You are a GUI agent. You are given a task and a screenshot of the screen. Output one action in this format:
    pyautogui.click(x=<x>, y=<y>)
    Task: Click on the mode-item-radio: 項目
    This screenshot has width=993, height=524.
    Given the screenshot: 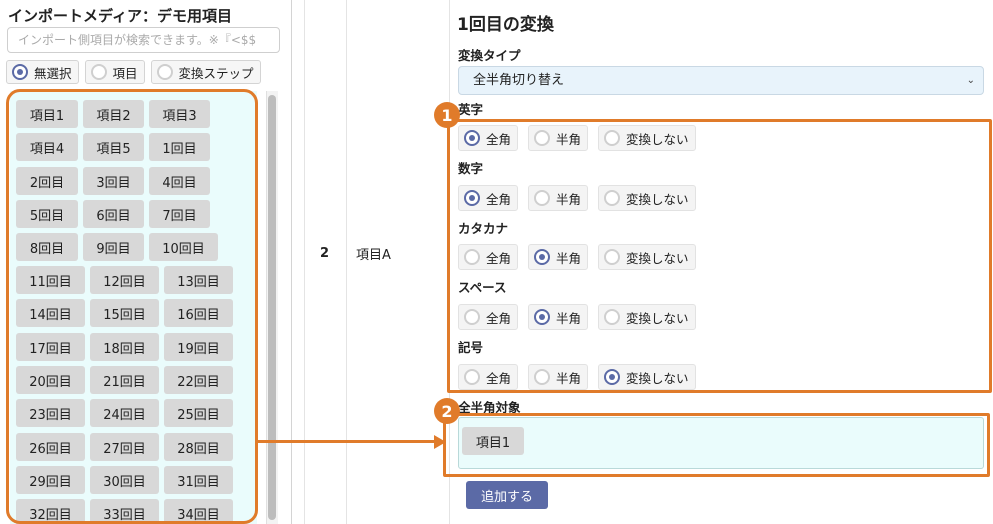 What is the action you would take?
    pyautogui.click(x=114, y=72)
    